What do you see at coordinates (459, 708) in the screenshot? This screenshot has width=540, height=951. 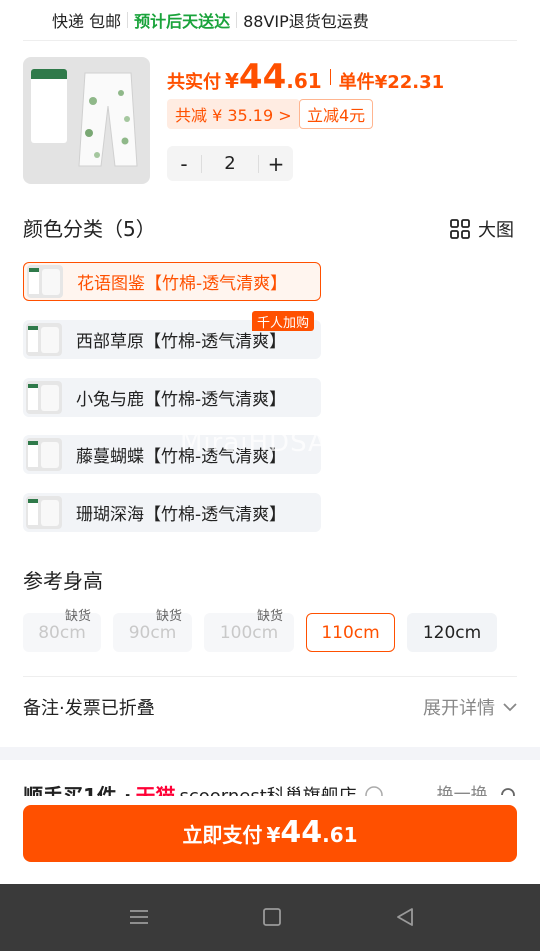 I see `expand-label: 展开详情` at bounding box center [459, 708].